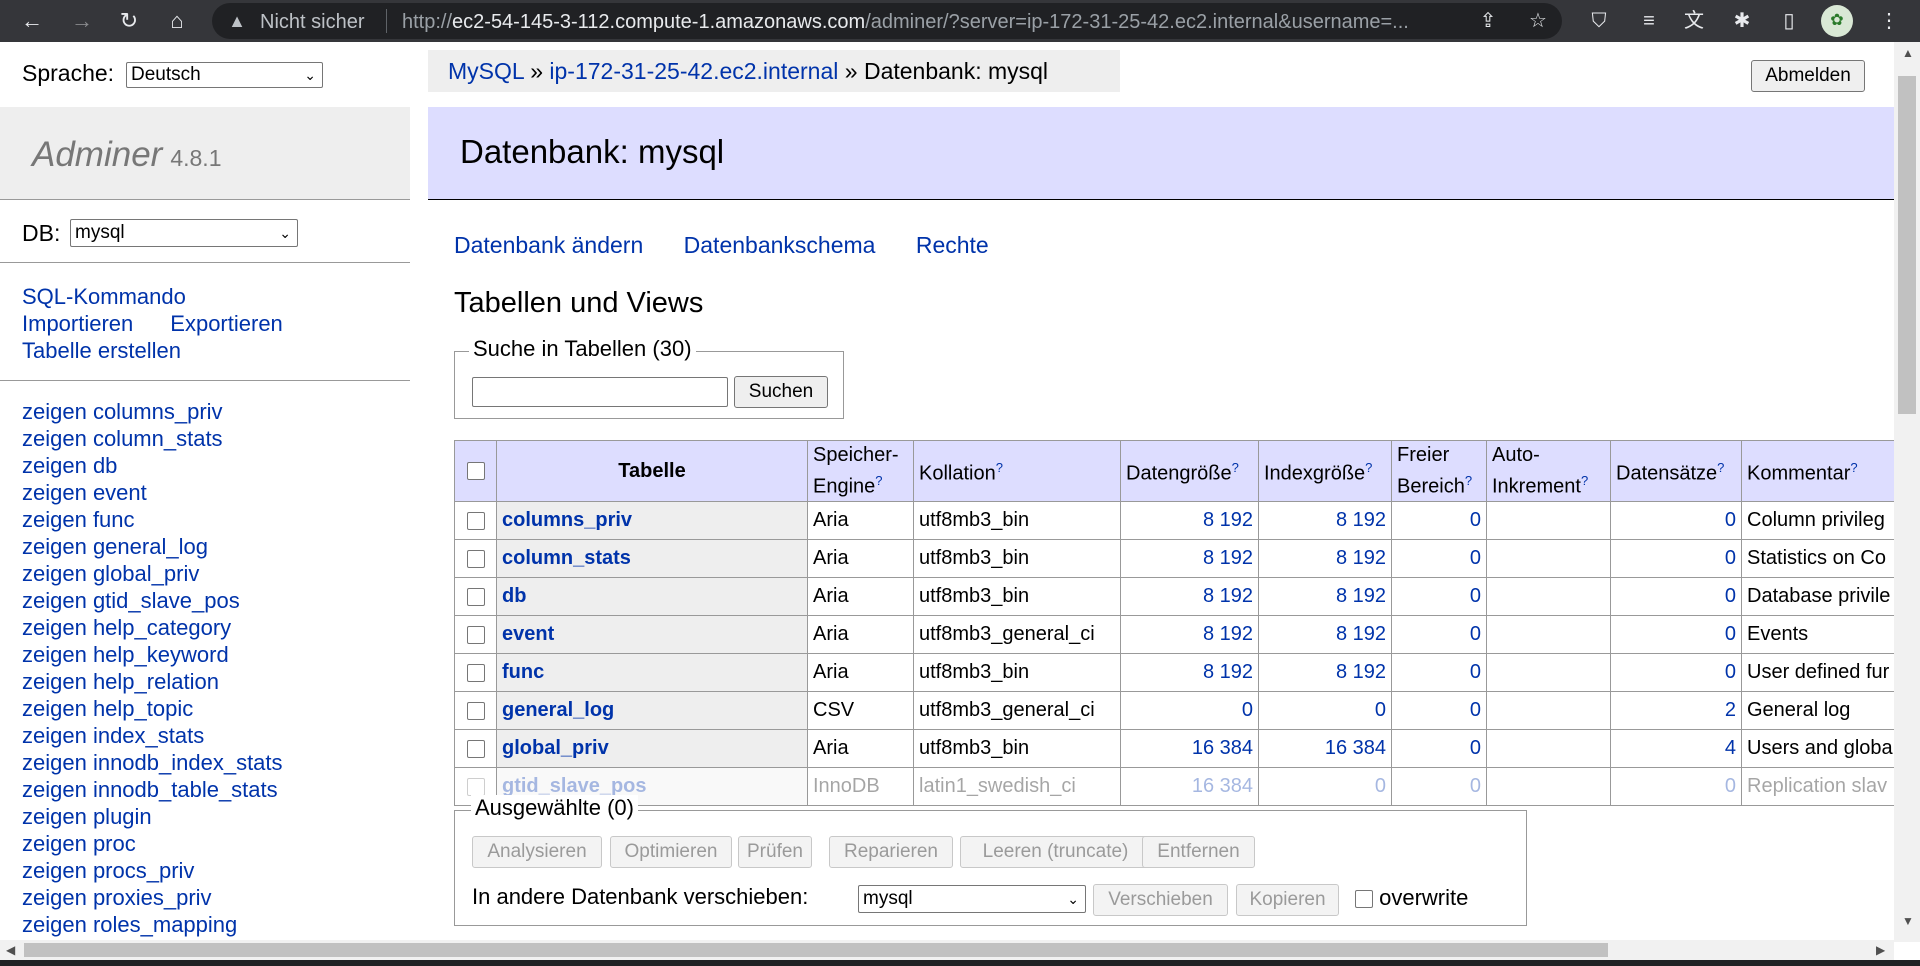  I want to click on kebab-menu-icon: ⋮, so click(1889, 21).